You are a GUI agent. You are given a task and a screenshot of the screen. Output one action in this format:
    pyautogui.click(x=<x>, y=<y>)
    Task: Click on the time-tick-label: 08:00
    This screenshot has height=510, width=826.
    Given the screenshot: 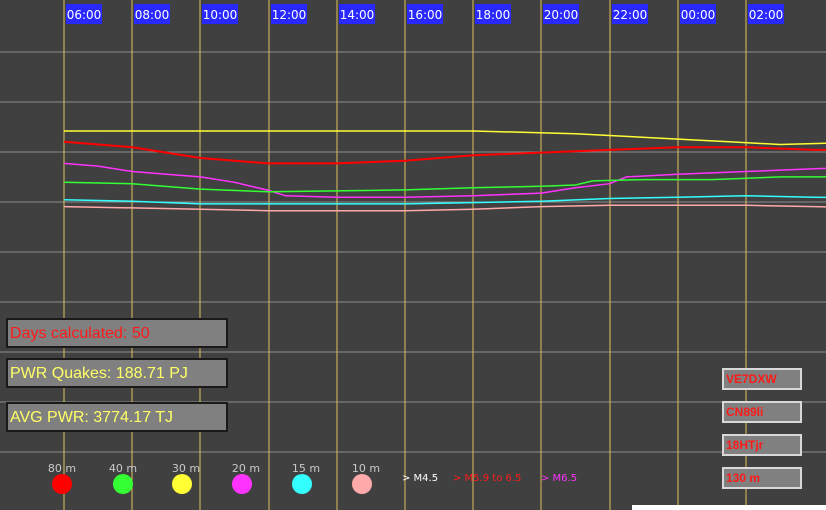 What is the action you would take?
    pyautogui.click(x=152, y=15)
    